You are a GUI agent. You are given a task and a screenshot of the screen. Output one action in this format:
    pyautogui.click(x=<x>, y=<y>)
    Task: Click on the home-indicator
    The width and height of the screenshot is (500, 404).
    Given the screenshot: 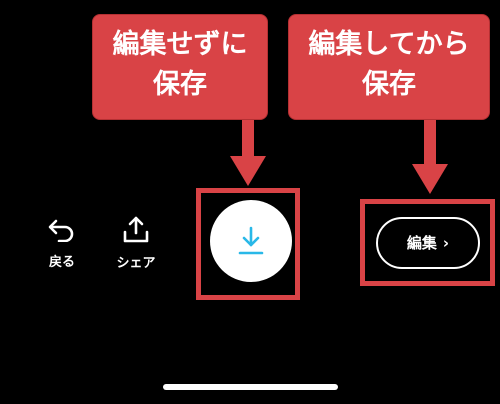 What is the action you would take?
    pyautogui.click(x=250, y=387)
    